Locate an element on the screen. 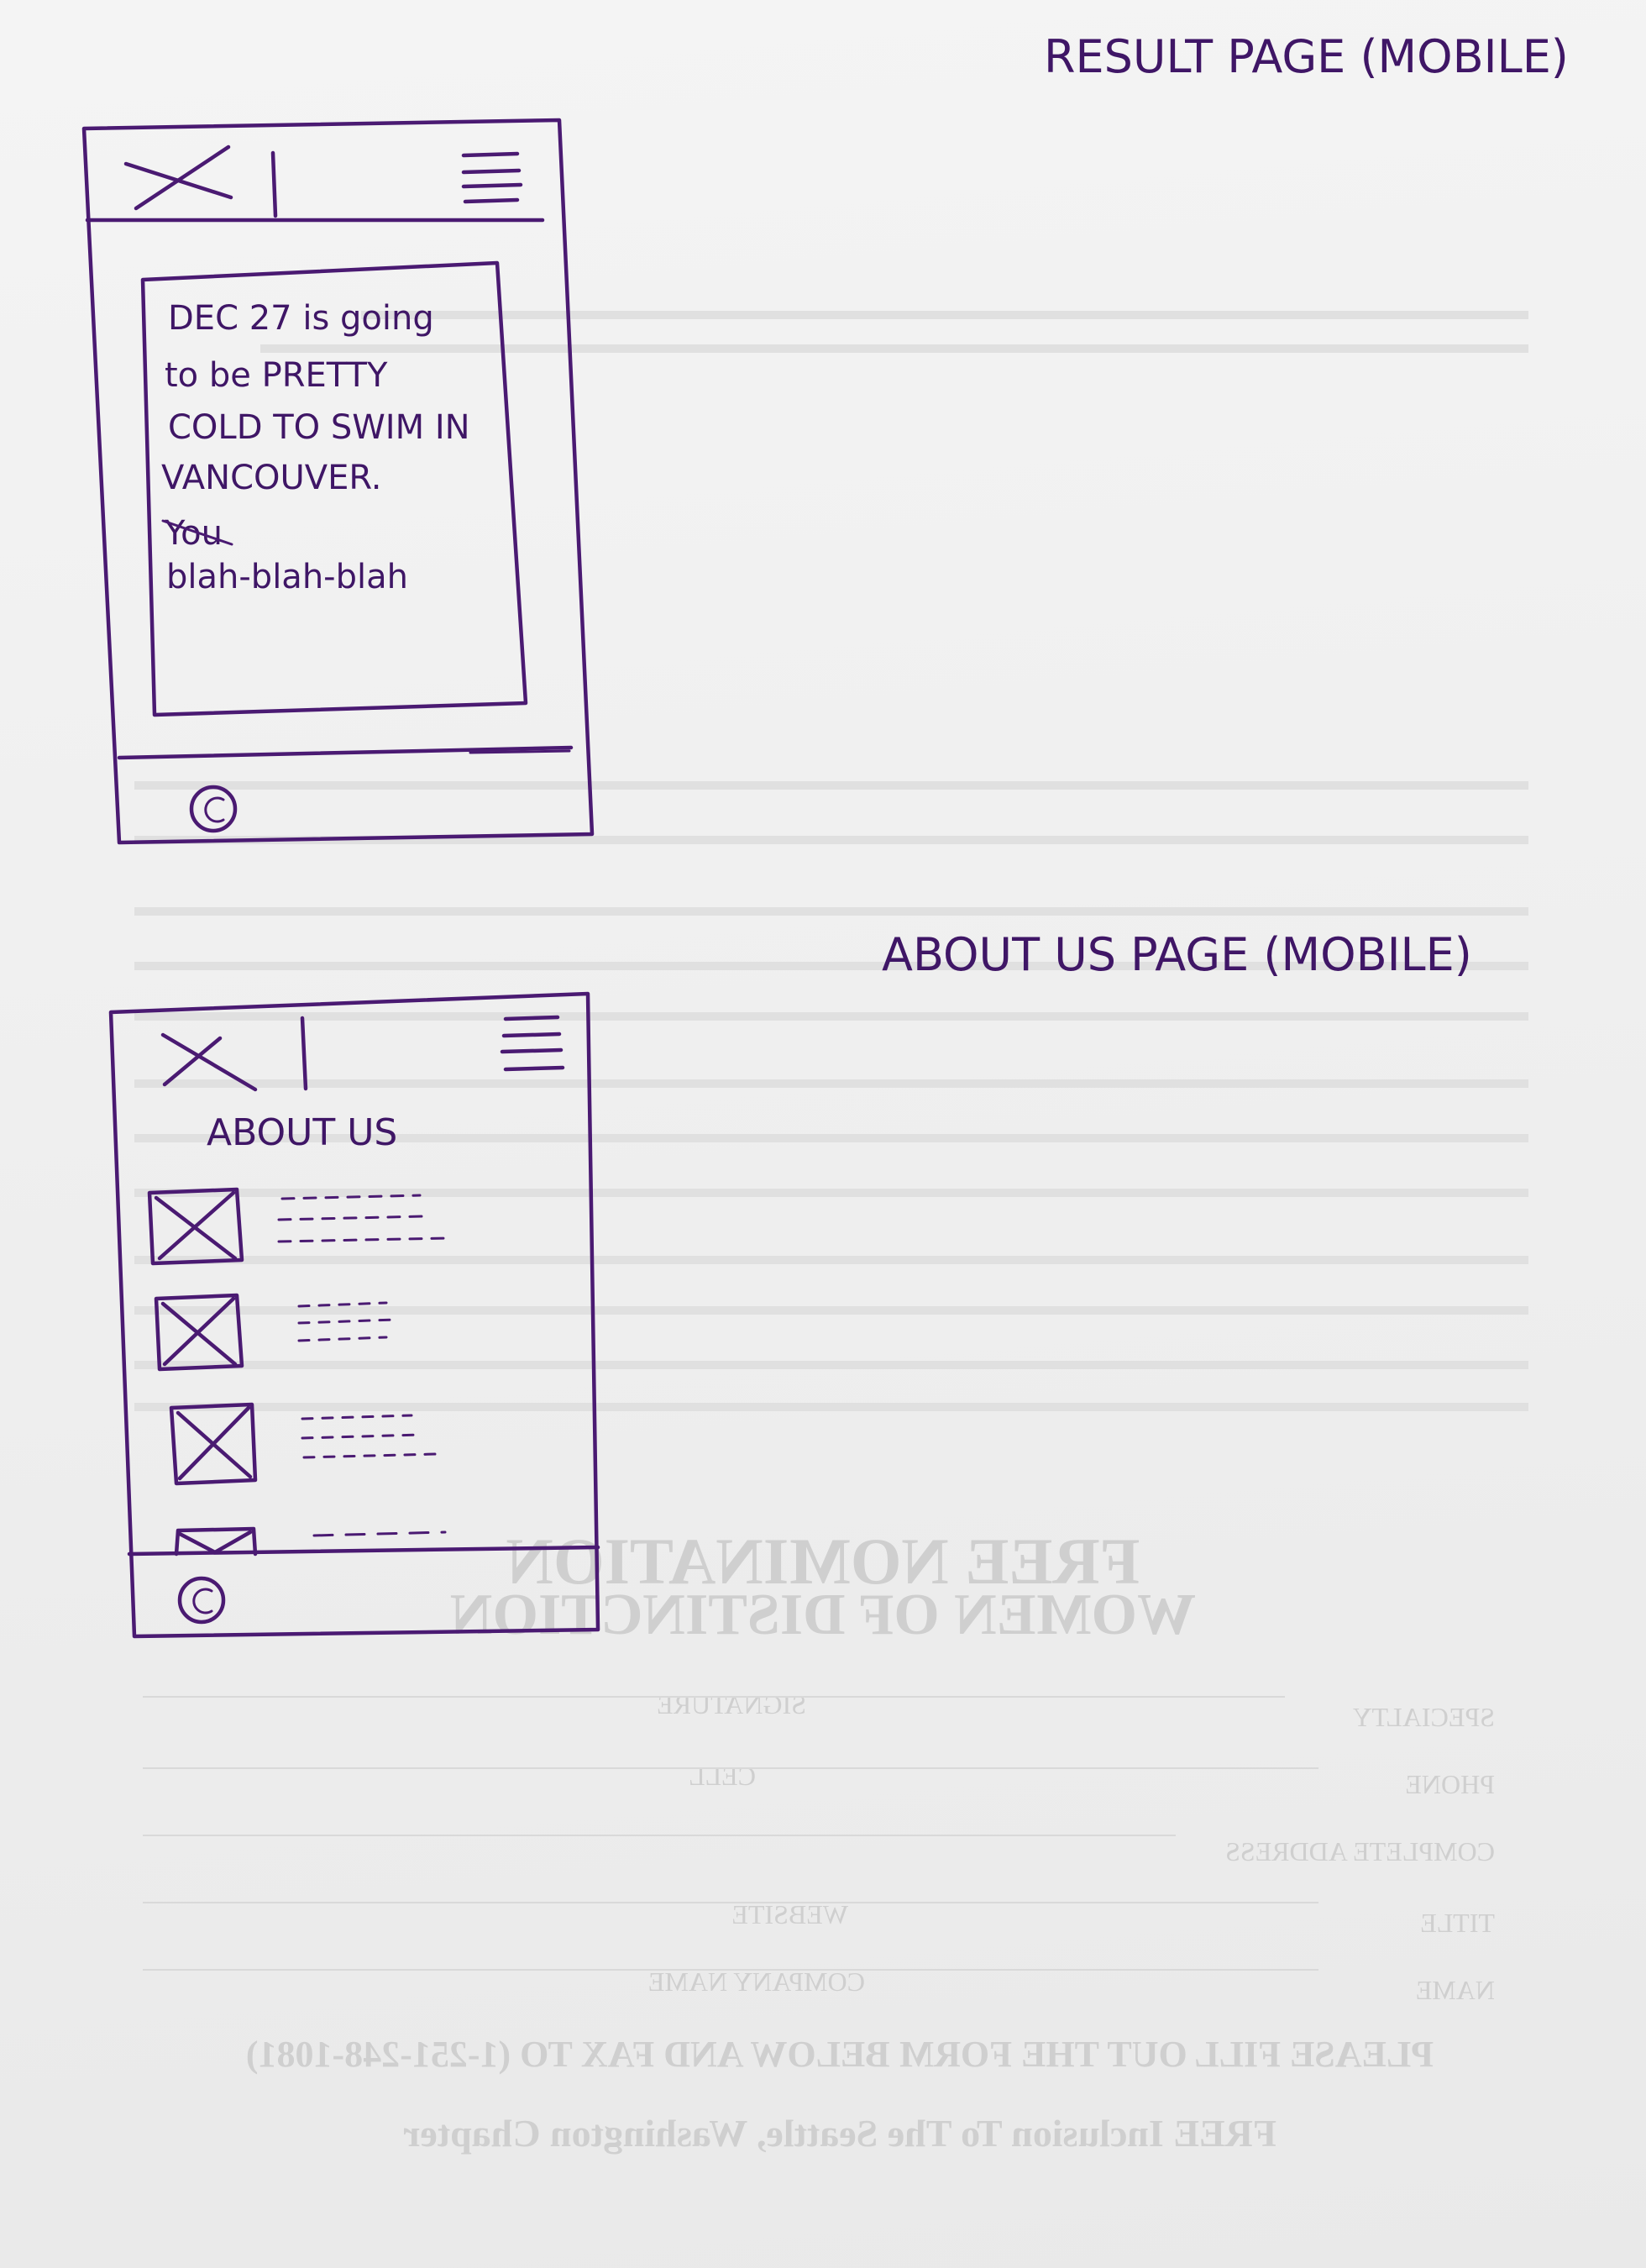 The image size is (1646, 2268). ghost-field-phone: PHONE is located at coordinates (1450, 1784).